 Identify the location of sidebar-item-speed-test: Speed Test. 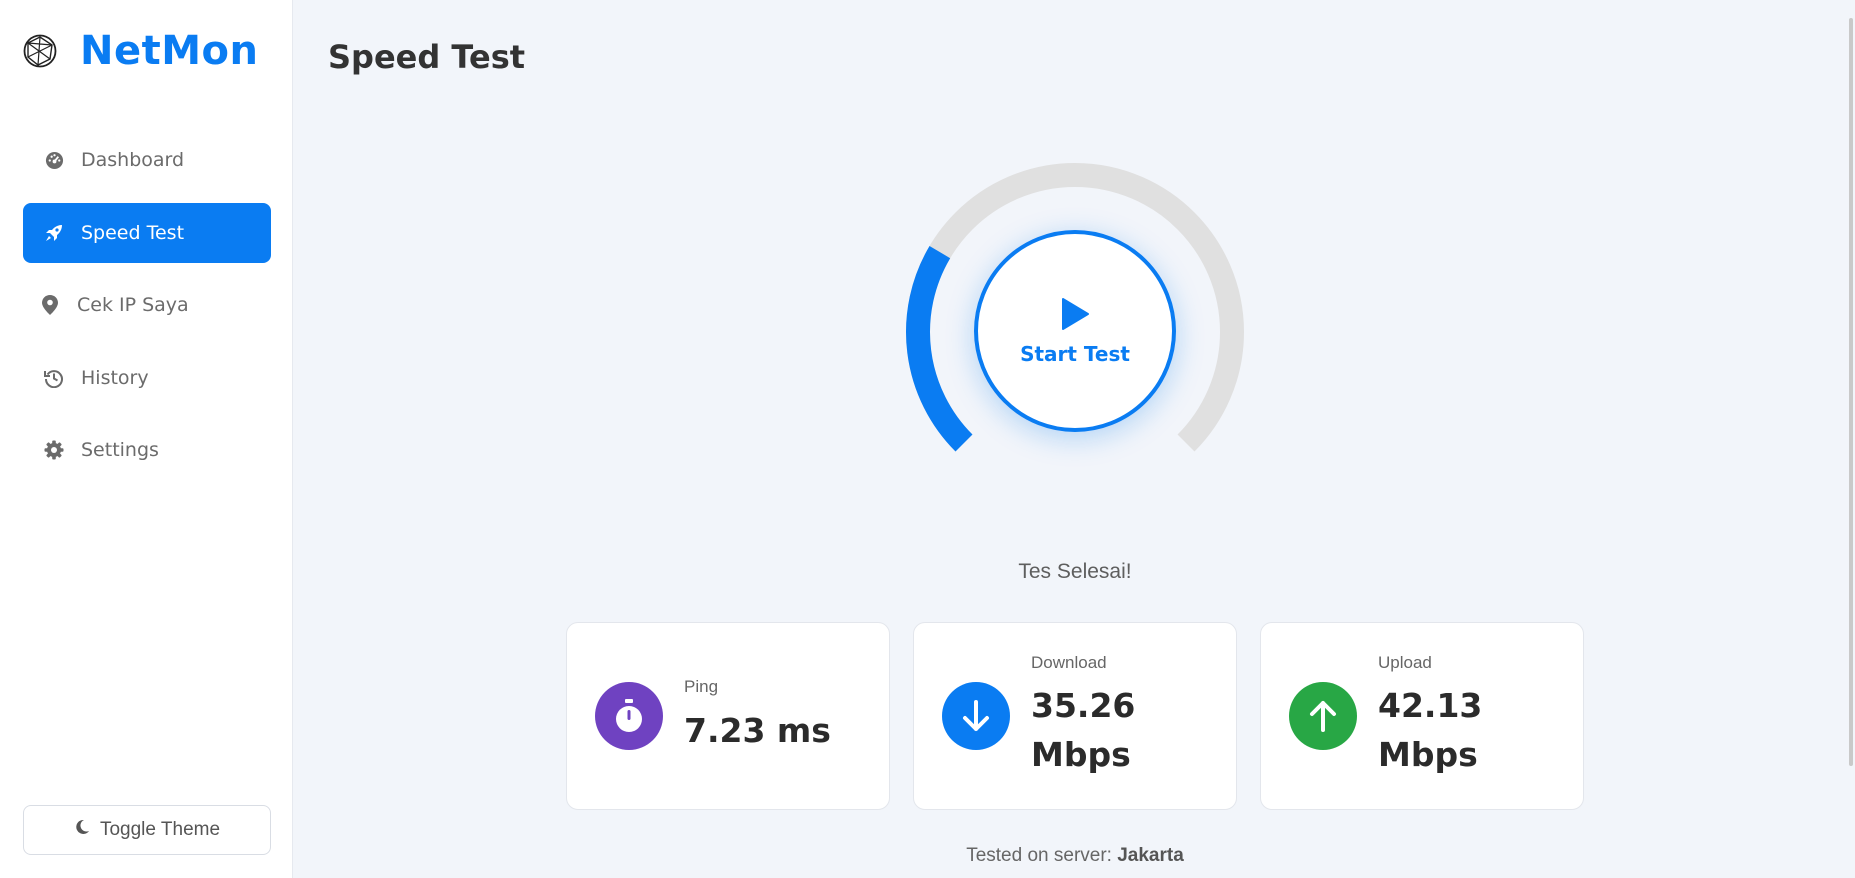
(147, 232).